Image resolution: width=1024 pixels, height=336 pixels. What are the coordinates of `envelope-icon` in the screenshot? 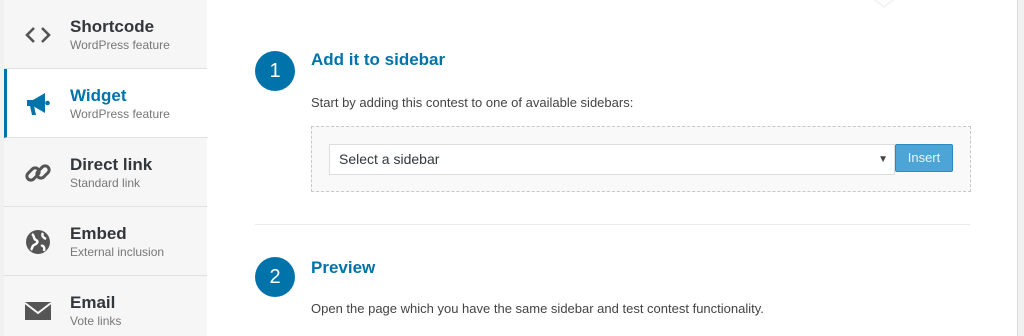 It's located at (38, 311).